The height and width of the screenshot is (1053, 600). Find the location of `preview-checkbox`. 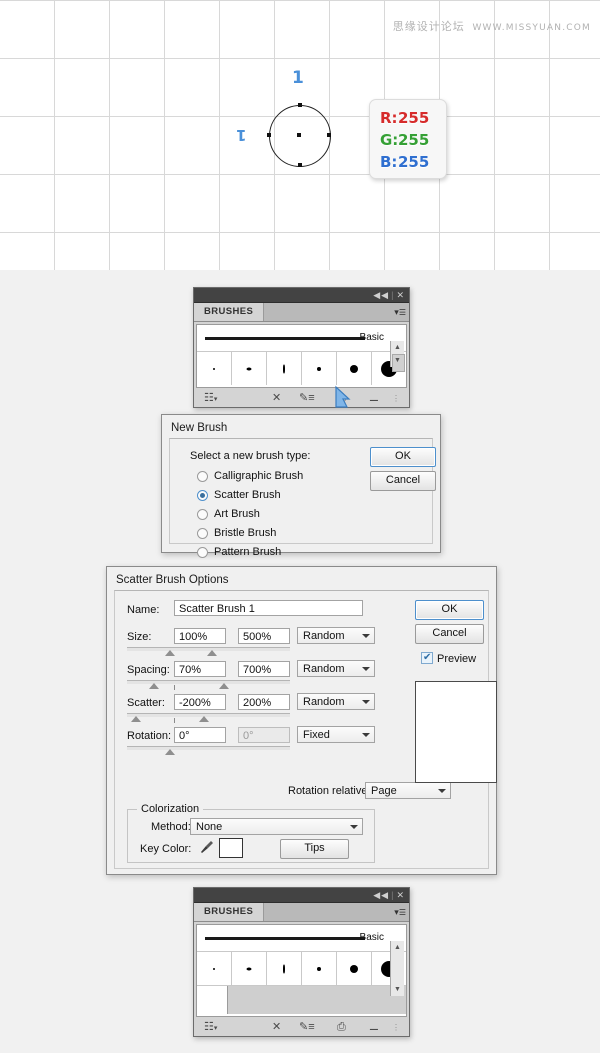

preview-checkbox is located at coordinates (427, 657).